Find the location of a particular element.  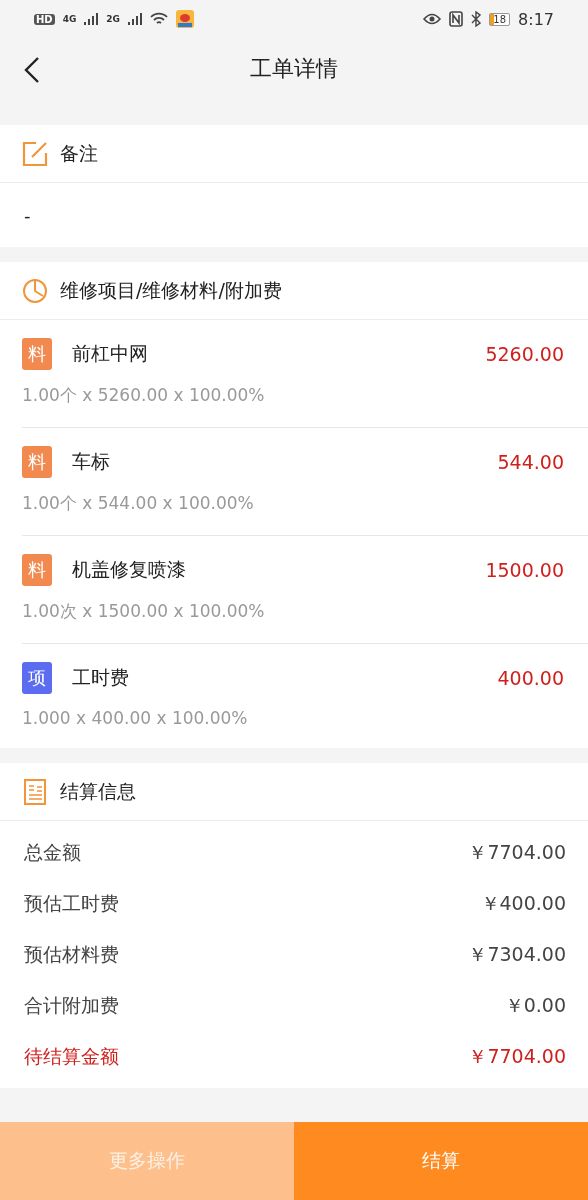

summary-label: 总金额 is located at coordinates (52, 852).